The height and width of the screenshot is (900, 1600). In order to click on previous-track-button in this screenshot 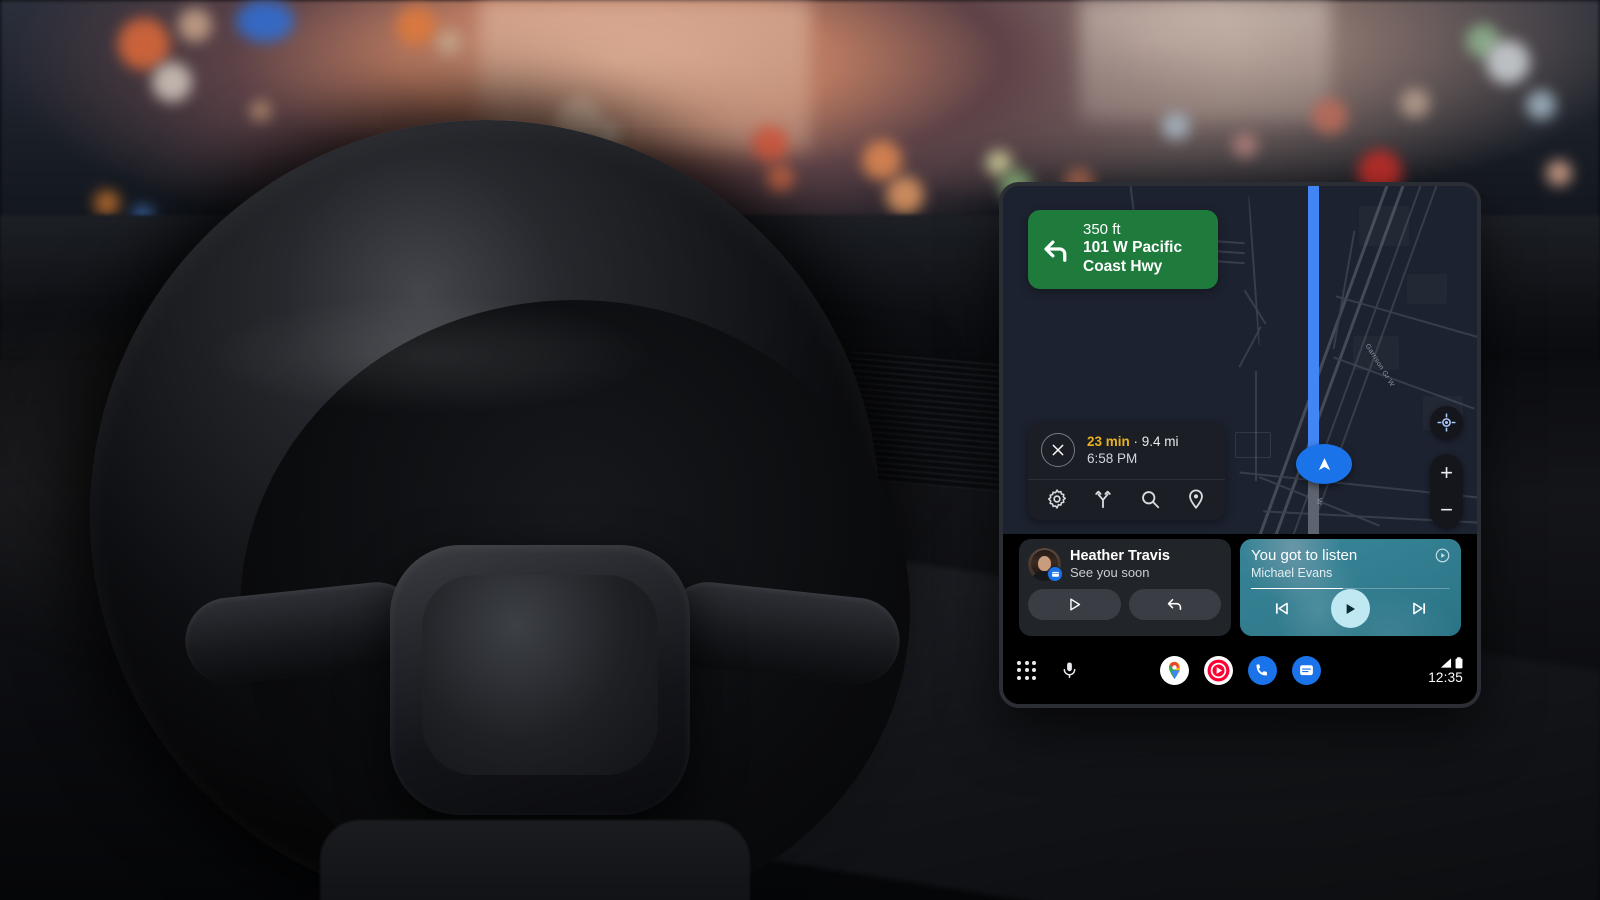, I will do `click(1281, 609)`.